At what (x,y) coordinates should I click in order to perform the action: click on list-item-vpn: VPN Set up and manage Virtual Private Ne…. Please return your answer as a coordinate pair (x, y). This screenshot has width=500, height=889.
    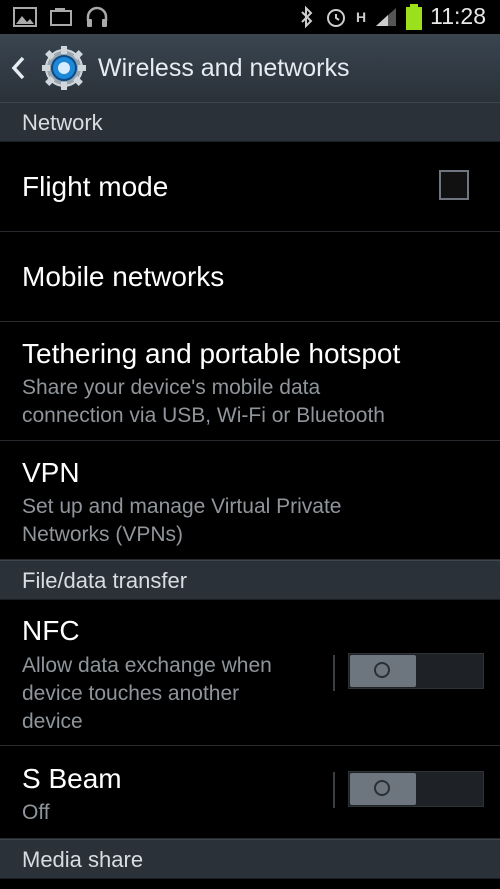
    Looking at the image, I should click on (250, 500).